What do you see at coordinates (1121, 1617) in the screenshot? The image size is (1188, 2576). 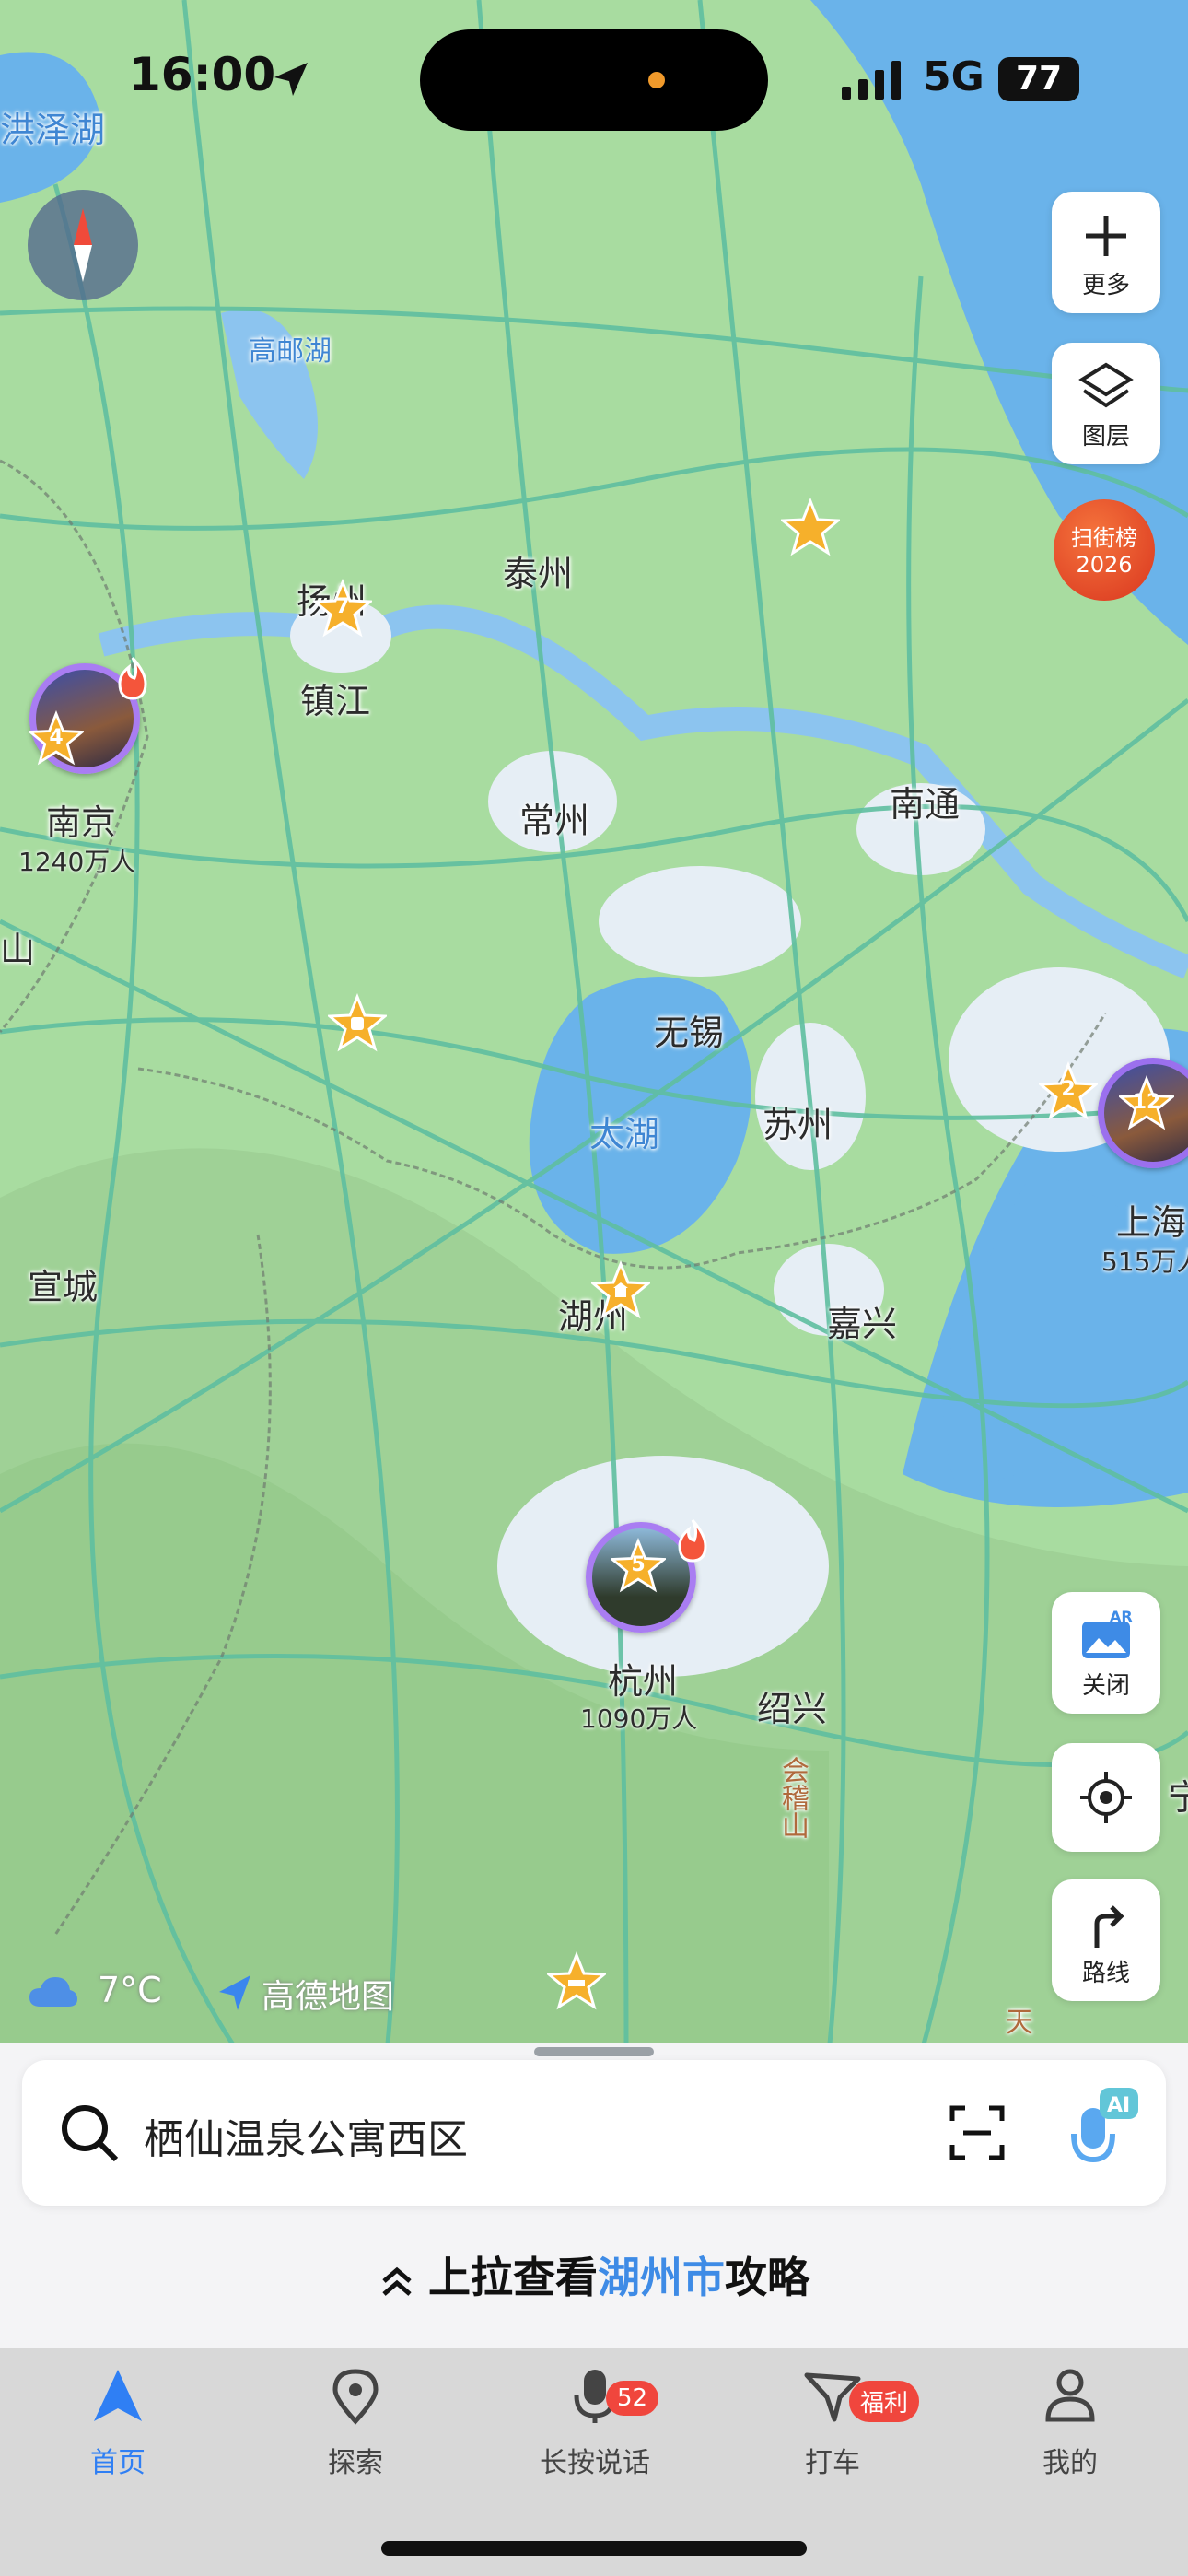 I see `svg-text: AR` at bounding box center [1121, 1617].